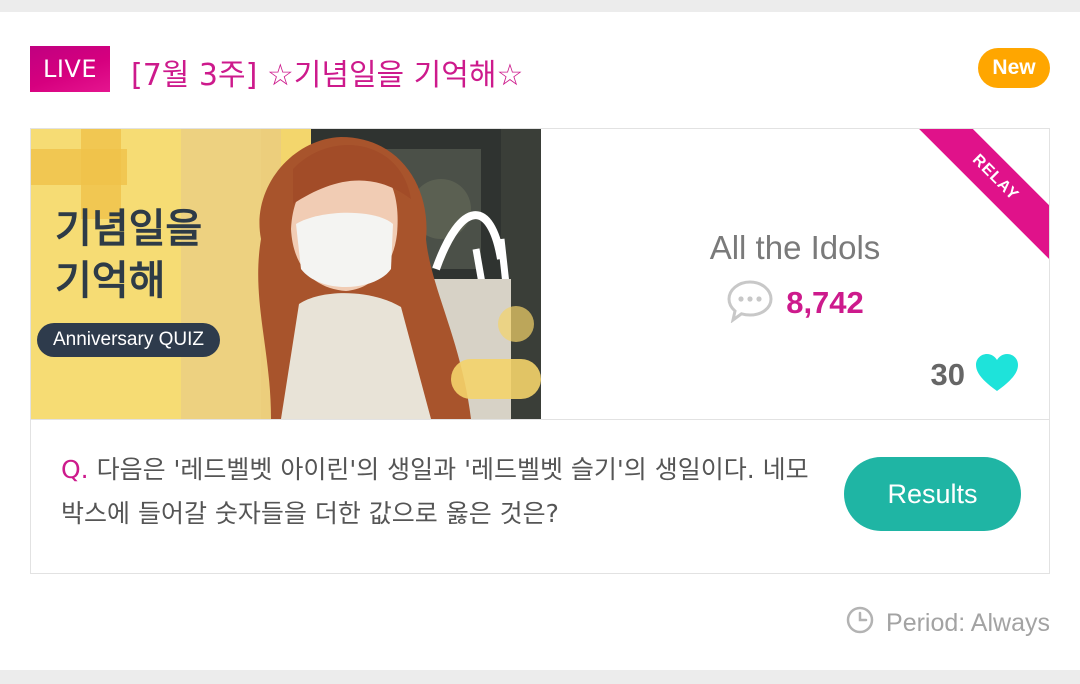  Describe the element at coordinates (997, 375) in the screenshot. I see `heart-icon` at that location.